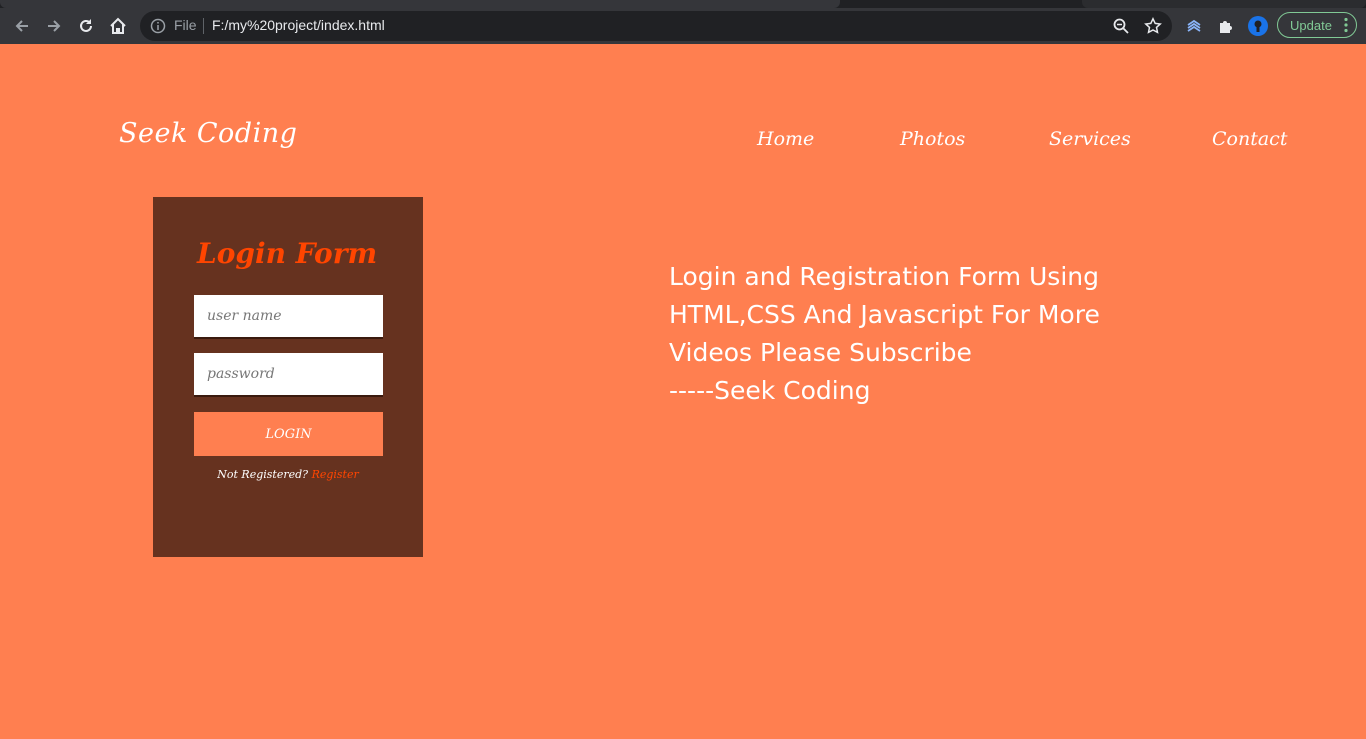 This screenshot has height=739, width=1366. What do you see at coordinates (1153, 26) in the screenshot?
I see `star-icon` at bounding box center [1153, 26].